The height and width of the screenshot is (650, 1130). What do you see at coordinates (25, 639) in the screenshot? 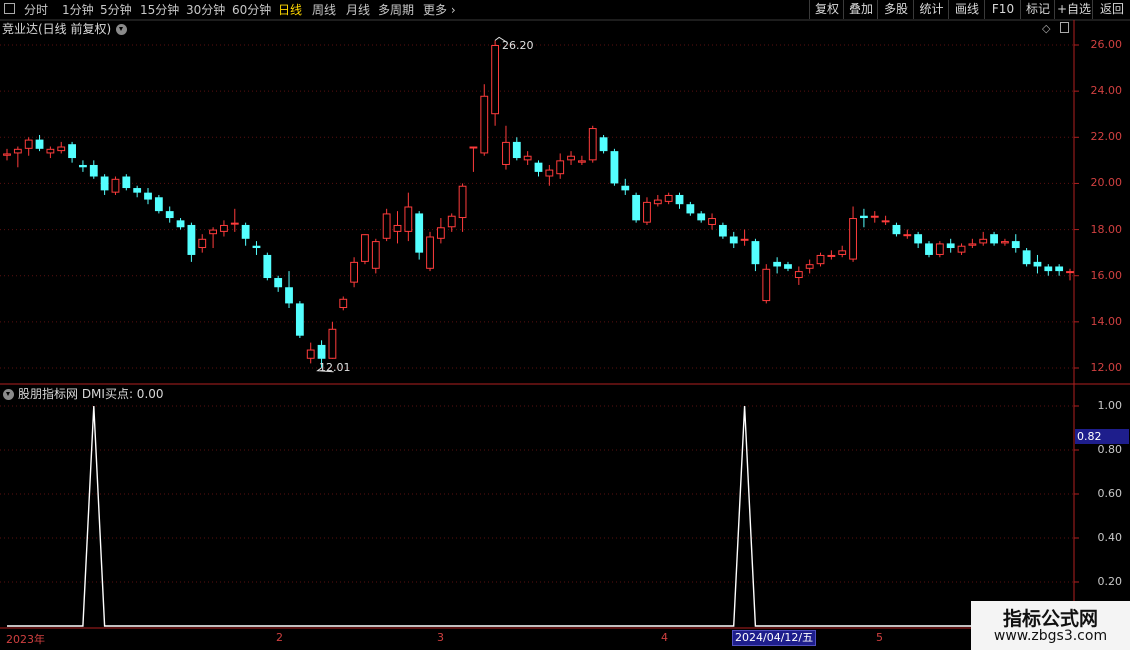
I see `x-label-2023: 2023年` at bounding box center [25, 639].